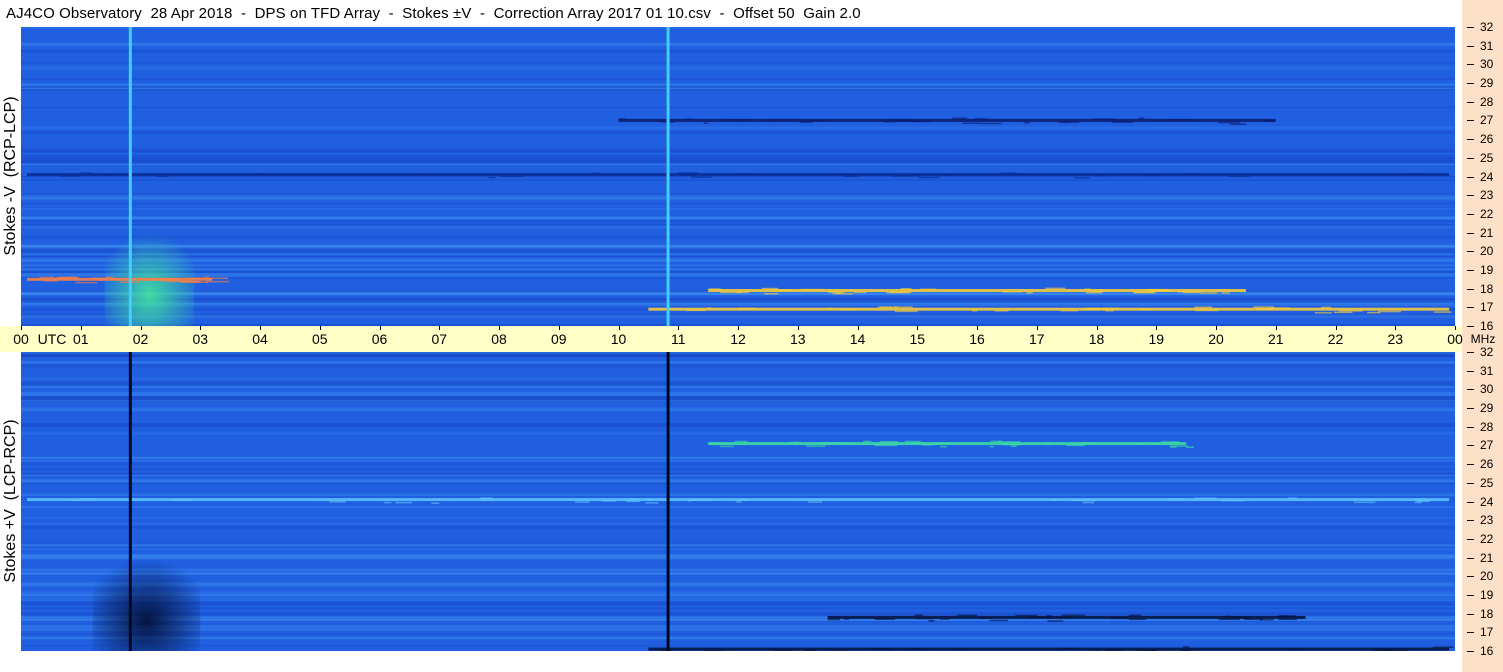  What do you see at coordinates (977, 339) in the screenshot?
I see `time-tick-label: 16` at bounding box center [977, 339].